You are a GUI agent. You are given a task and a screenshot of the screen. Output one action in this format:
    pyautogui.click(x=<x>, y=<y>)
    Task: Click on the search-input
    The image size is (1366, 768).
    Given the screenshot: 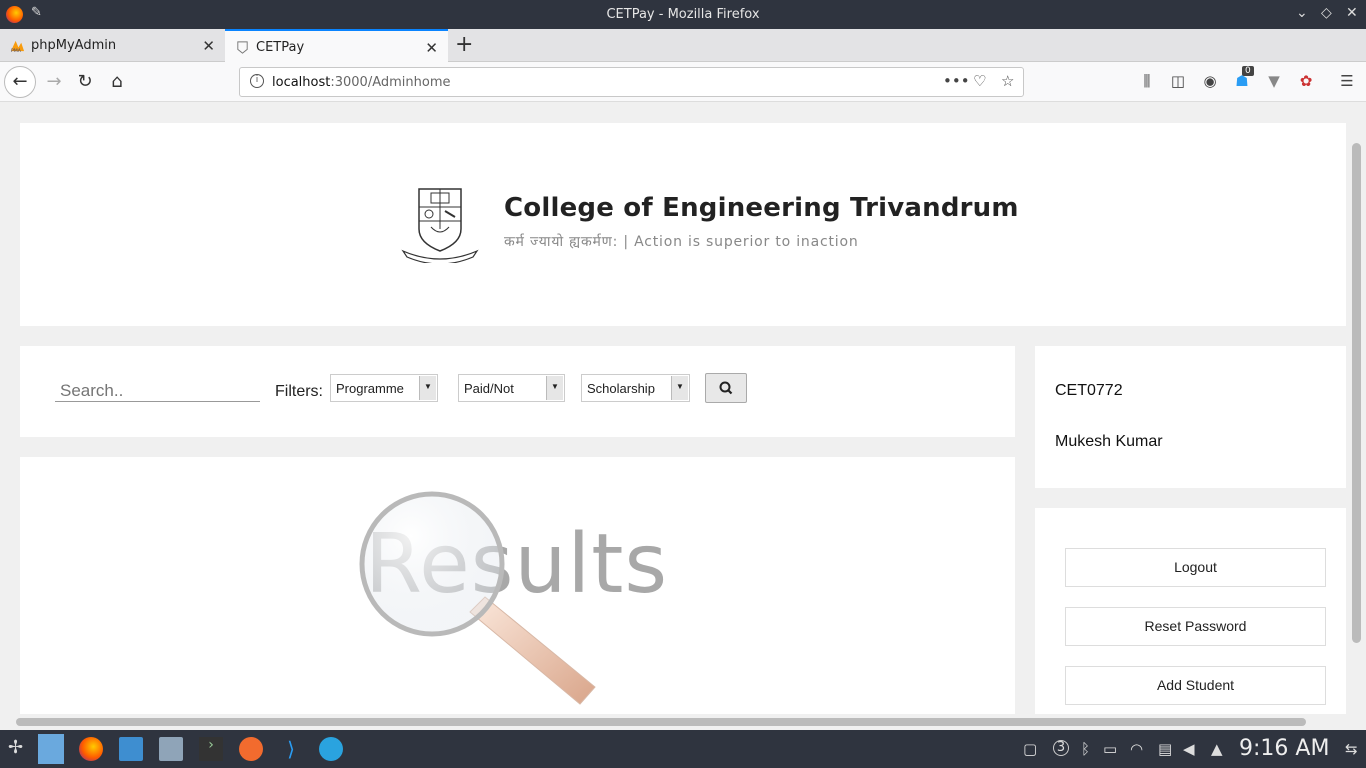 What is the action you would take?
    pyautogui.click(x=157, y=389)
    